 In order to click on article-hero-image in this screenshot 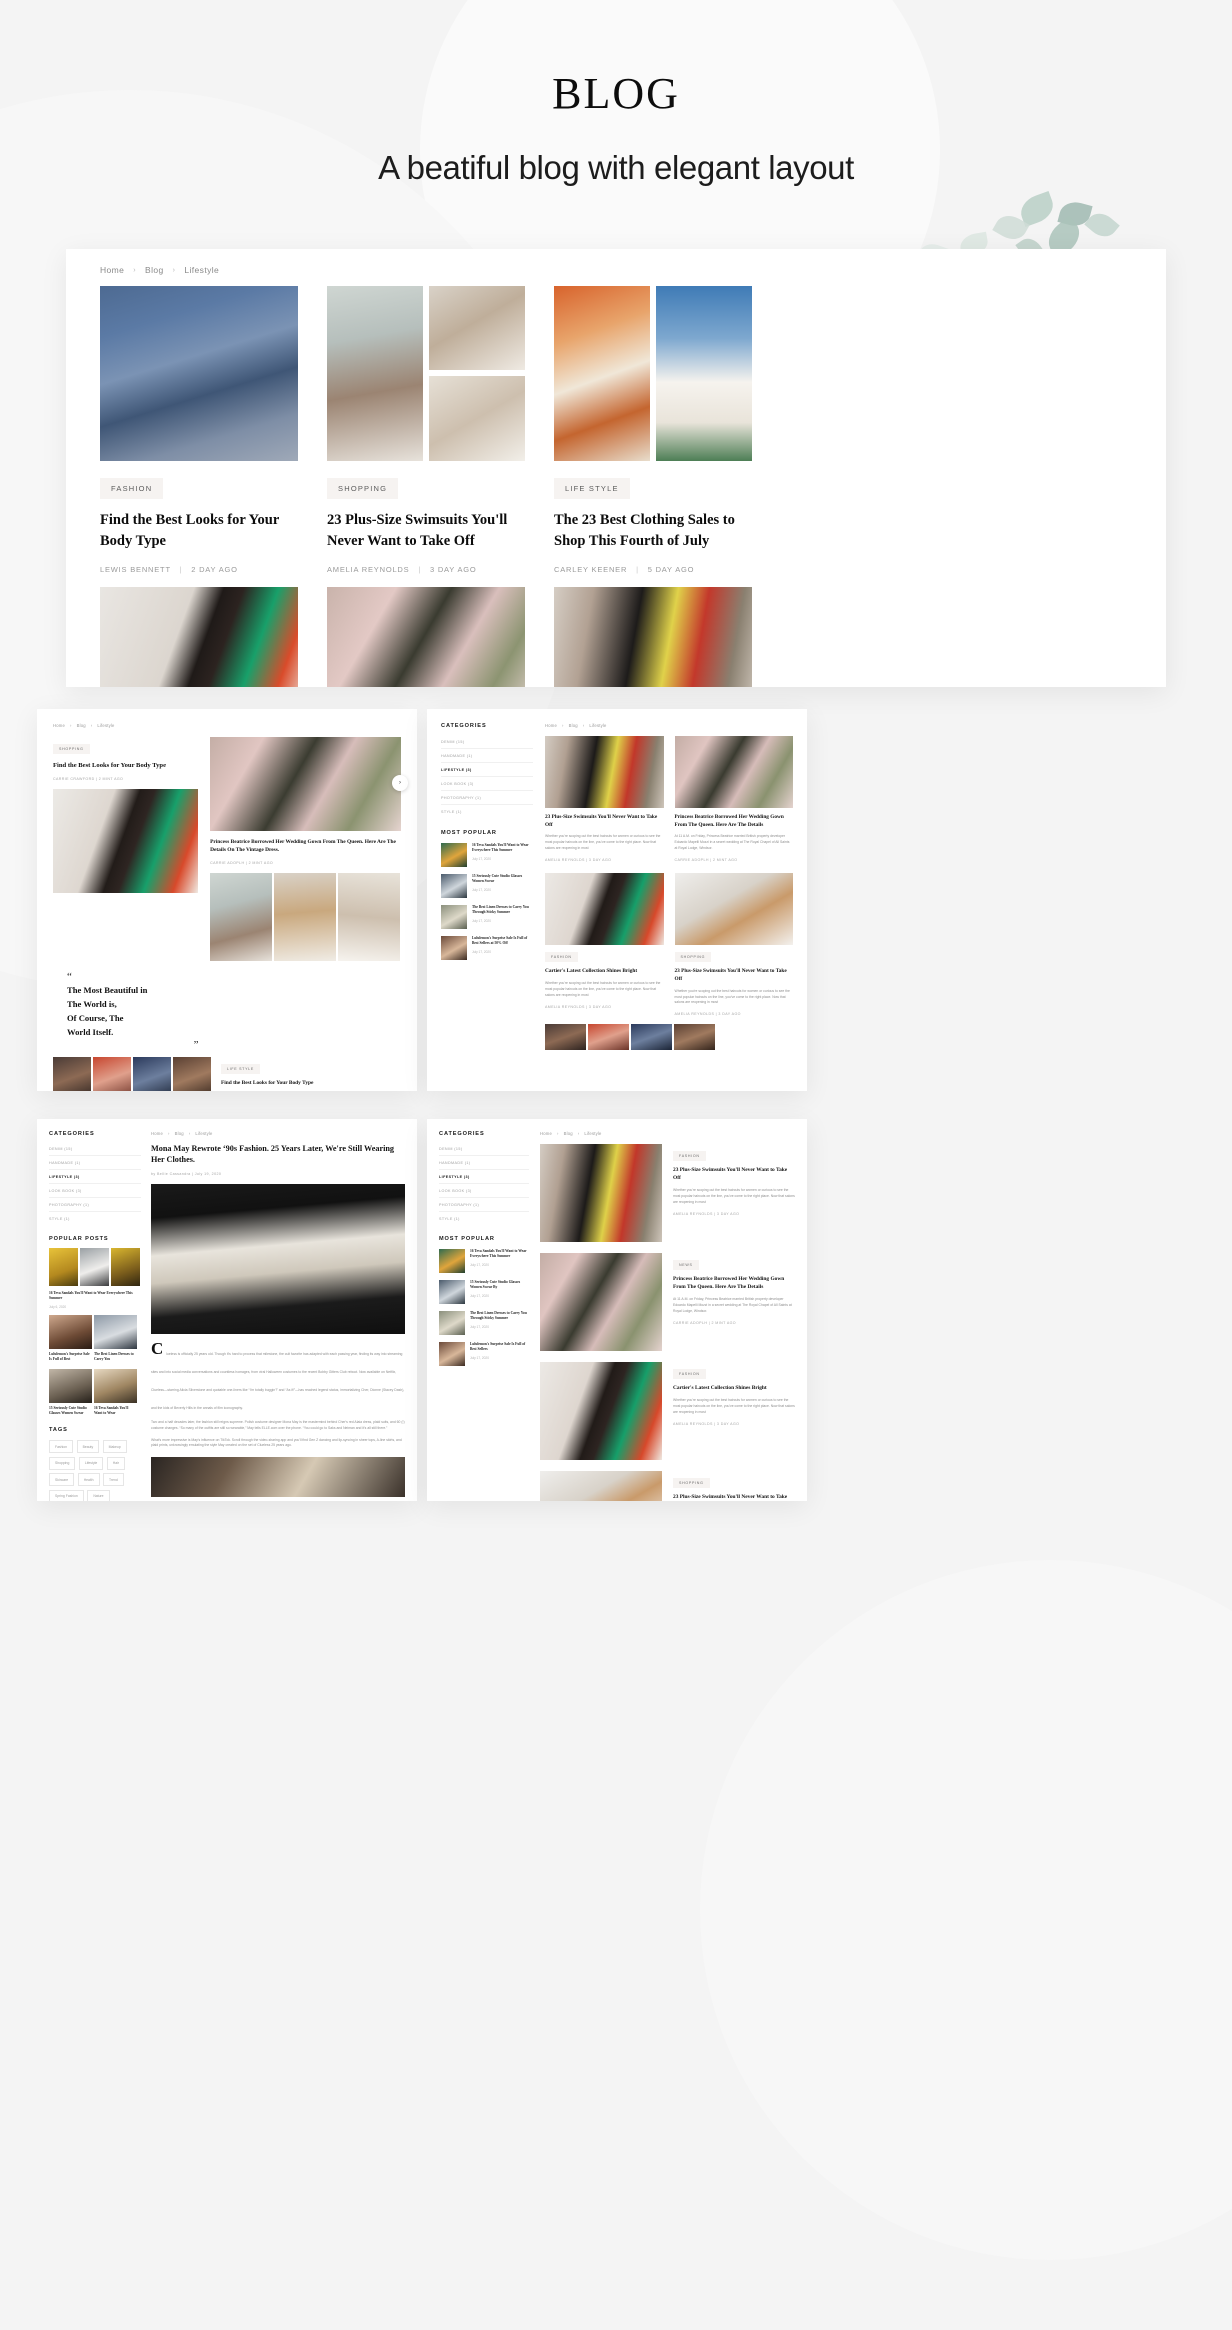, I will do `click(278, 1258)`.